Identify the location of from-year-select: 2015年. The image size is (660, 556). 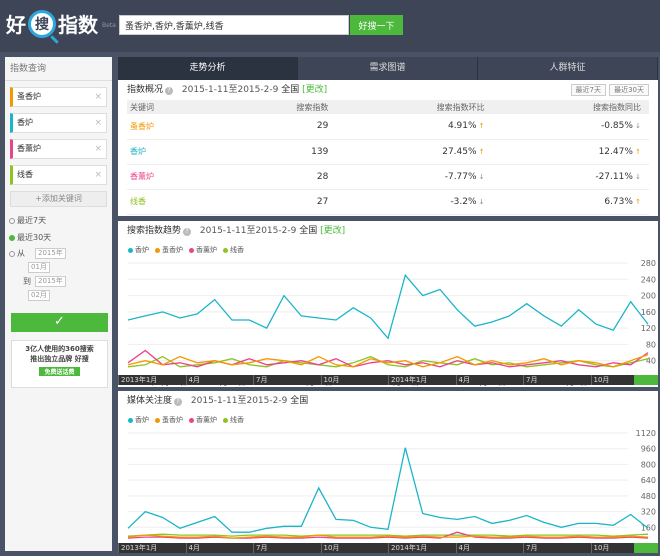
(50, 253).